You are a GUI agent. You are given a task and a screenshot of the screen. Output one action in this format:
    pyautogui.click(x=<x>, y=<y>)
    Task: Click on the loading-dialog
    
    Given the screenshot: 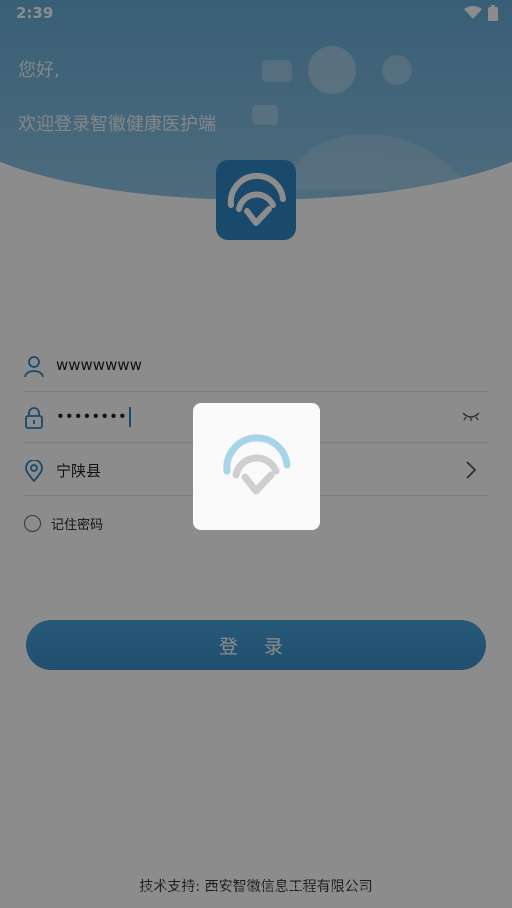 What is the action you would take?
    pyautogui.click(x=256, y=466)
    